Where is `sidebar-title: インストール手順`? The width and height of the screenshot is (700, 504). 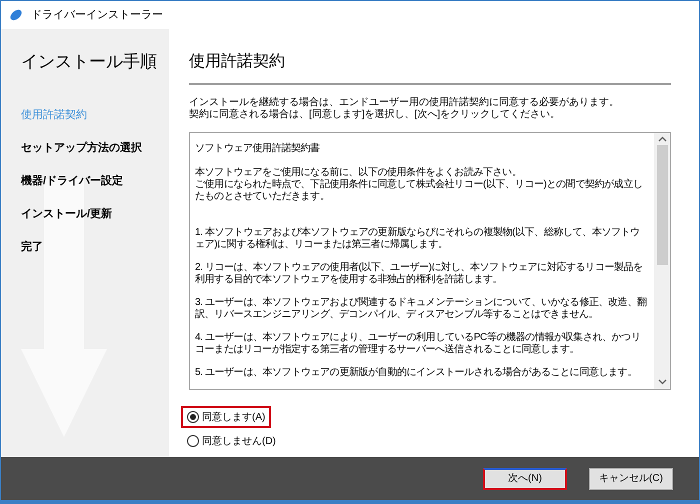
sidebar-title: インストール手順 is located at coordinates (89, 62).